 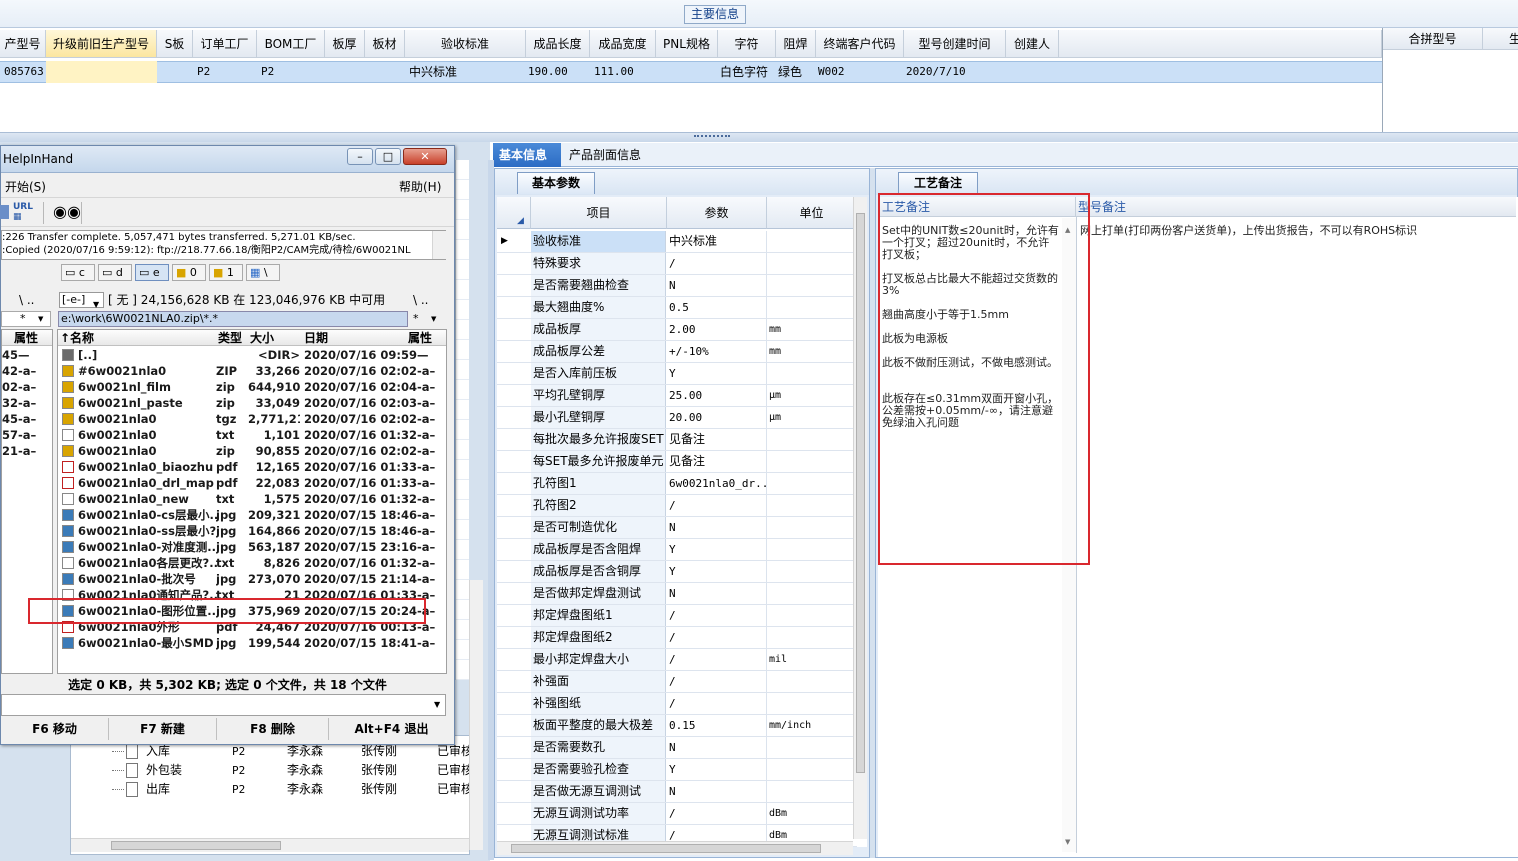 I want to click on toolbar-icon, so click(x=4, y=212).